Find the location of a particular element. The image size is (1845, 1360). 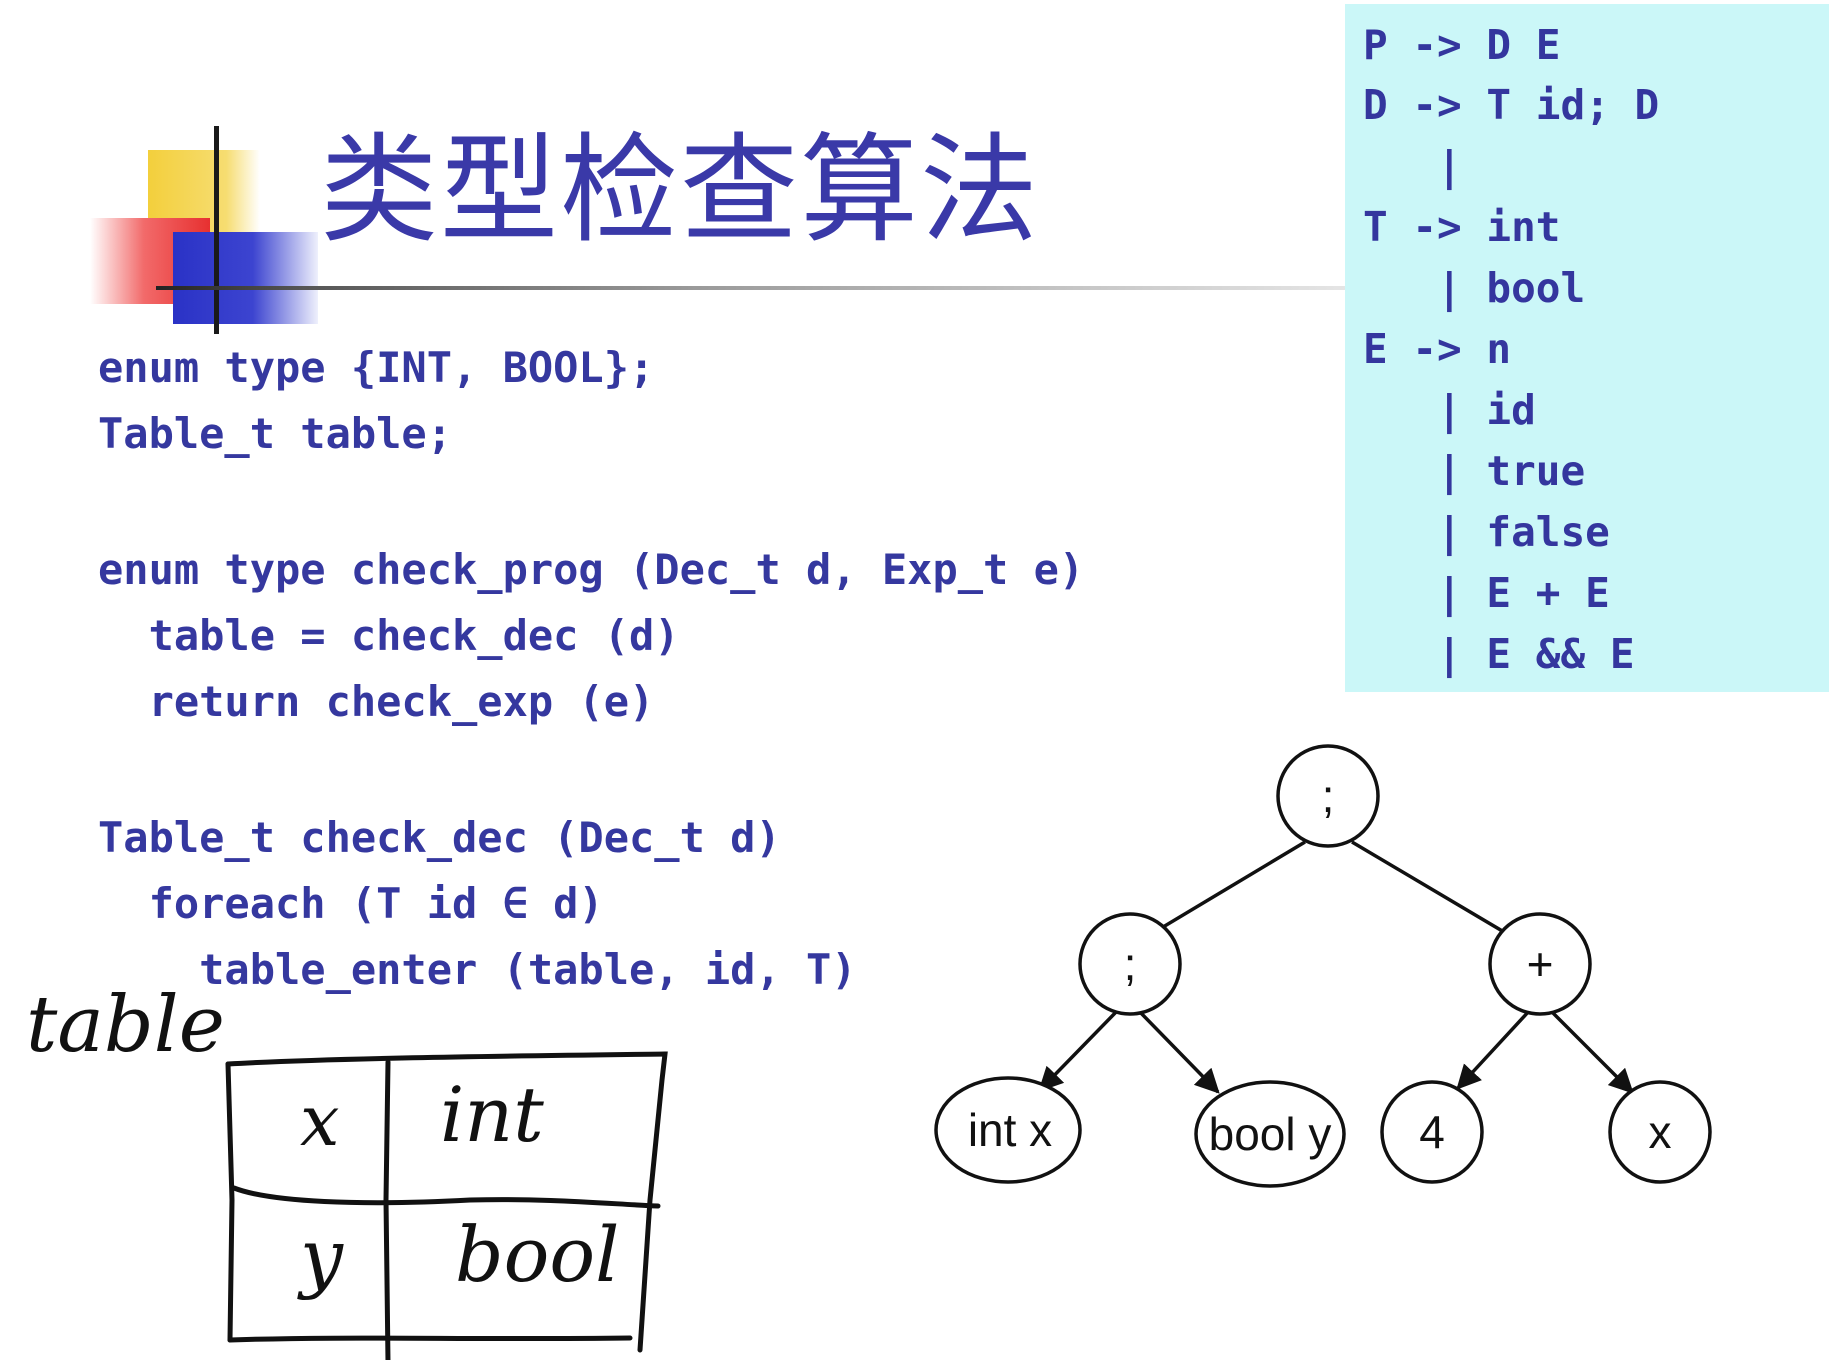

grammar-line: D -> T id; D is located at coordinates (1511, 105).